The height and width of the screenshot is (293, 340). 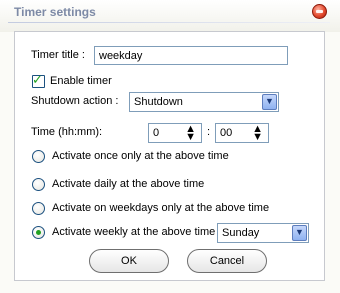 What do you see at coordinates (191, 55) in the screenshot?
I see `timer-title-input: weekday` at bounding box center [191, 55].